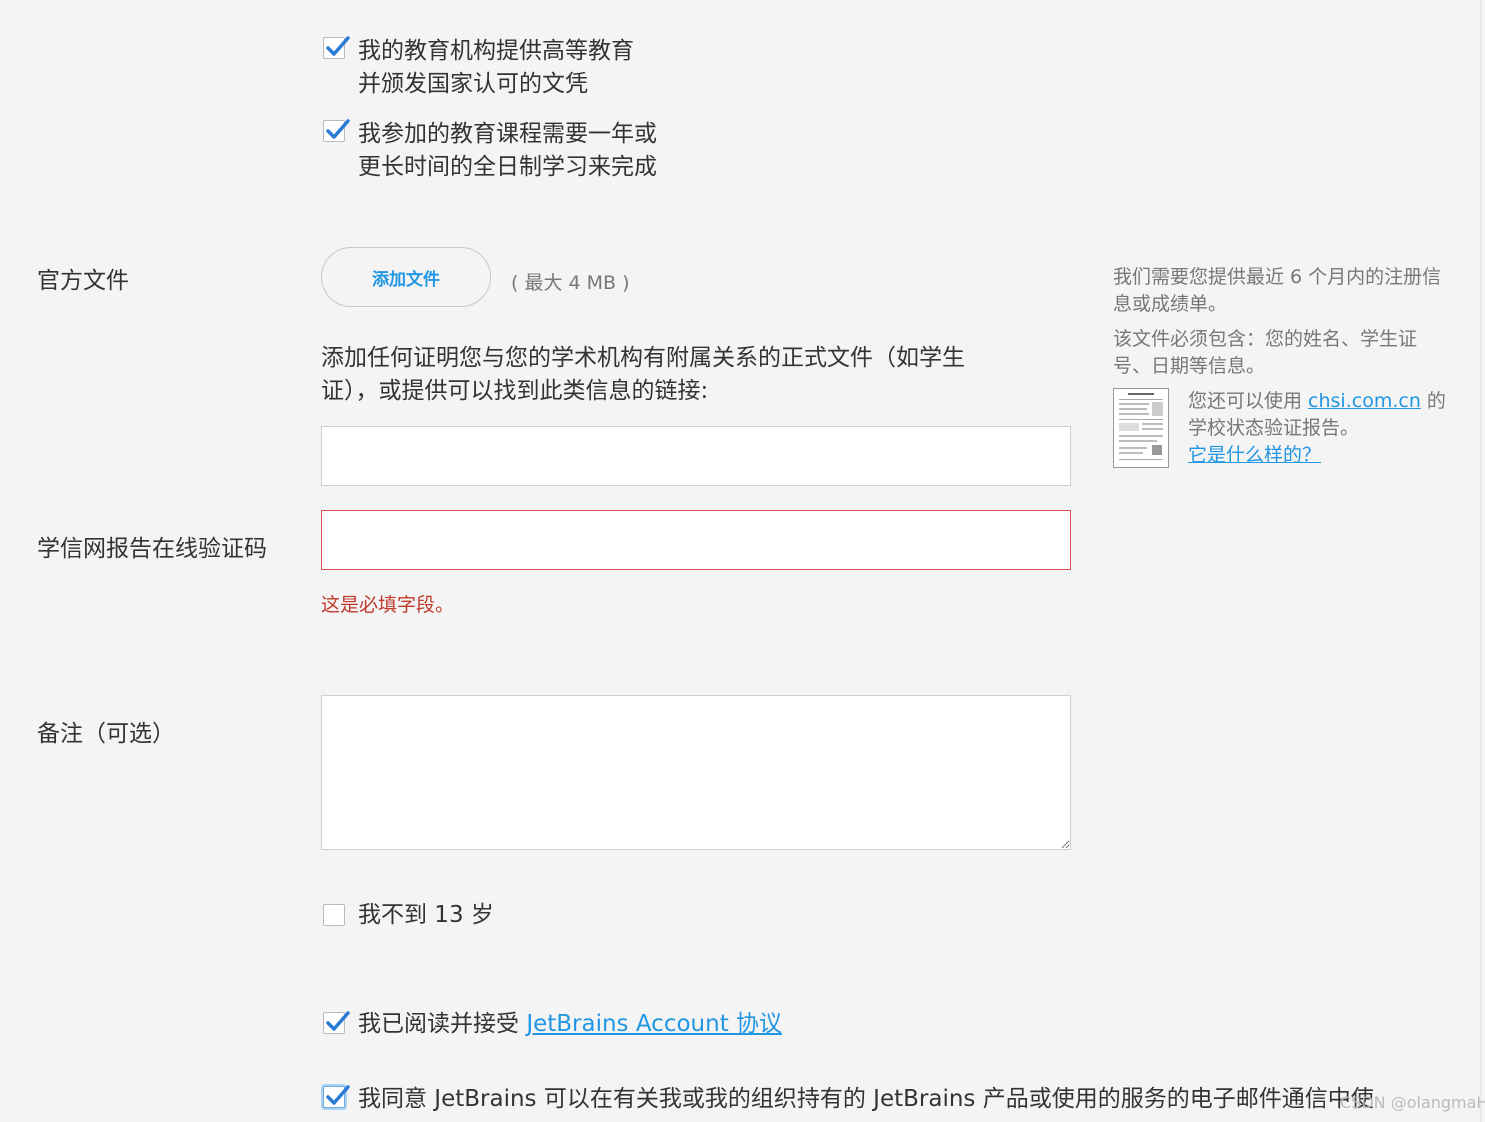 The height and width of the screenshot is (1122, 1485). Describe the element at coordinates (654, 1024) in the screenshot. I see `jetbrains-account-agreement-link: JetBrains Account 协议` at that location.